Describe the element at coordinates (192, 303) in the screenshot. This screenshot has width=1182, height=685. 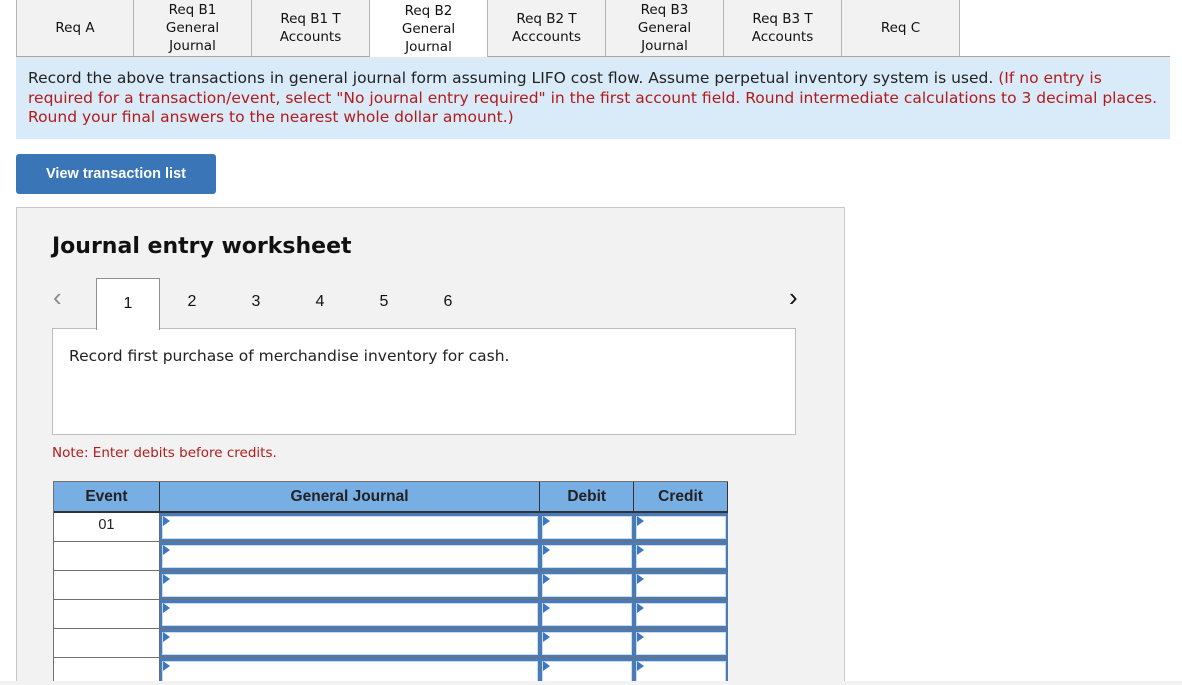
I see `page-tab-2: 2` at that location.